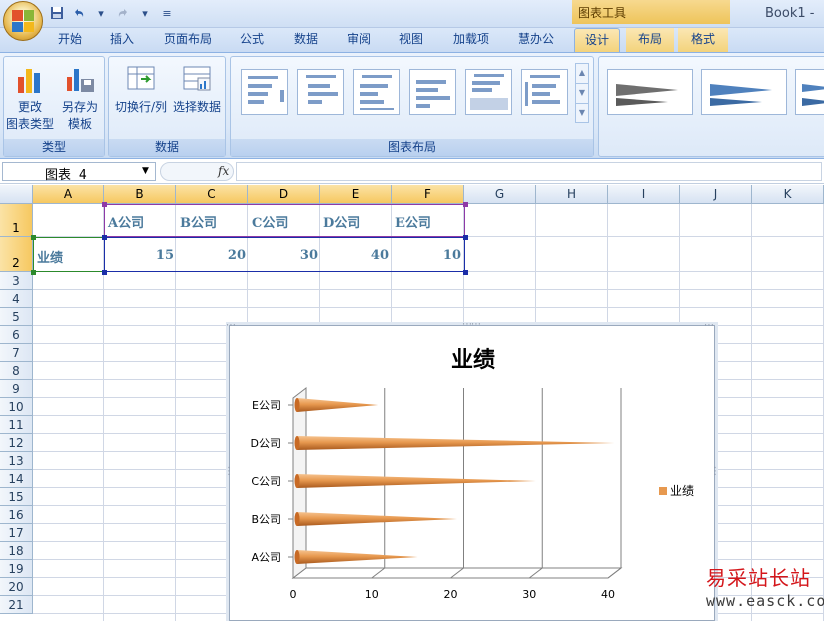 This screenshot has height=621, width=824. What do you see at coordinates (16, 461) in the screenshot?
I see `row-header-13: 13` at bounding box center [16, 461].